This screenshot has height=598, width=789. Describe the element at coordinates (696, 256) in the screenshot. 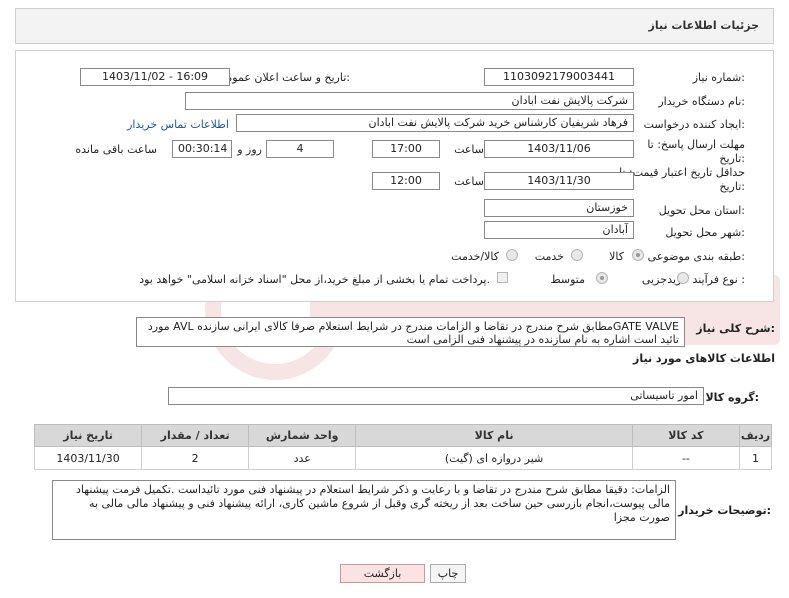

I see `category-label: طبقه بندی موضوعی:` at that location.